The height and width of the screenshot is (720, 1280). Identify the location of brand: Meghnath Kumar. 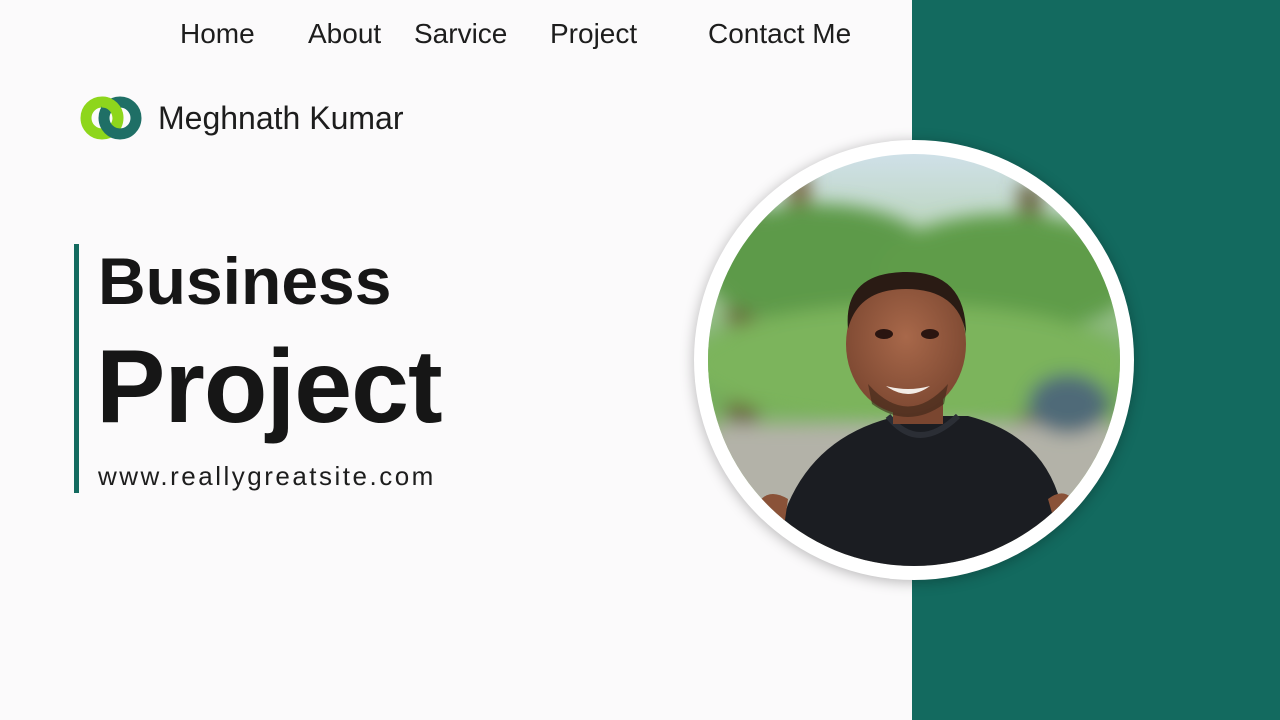
(241, 118).